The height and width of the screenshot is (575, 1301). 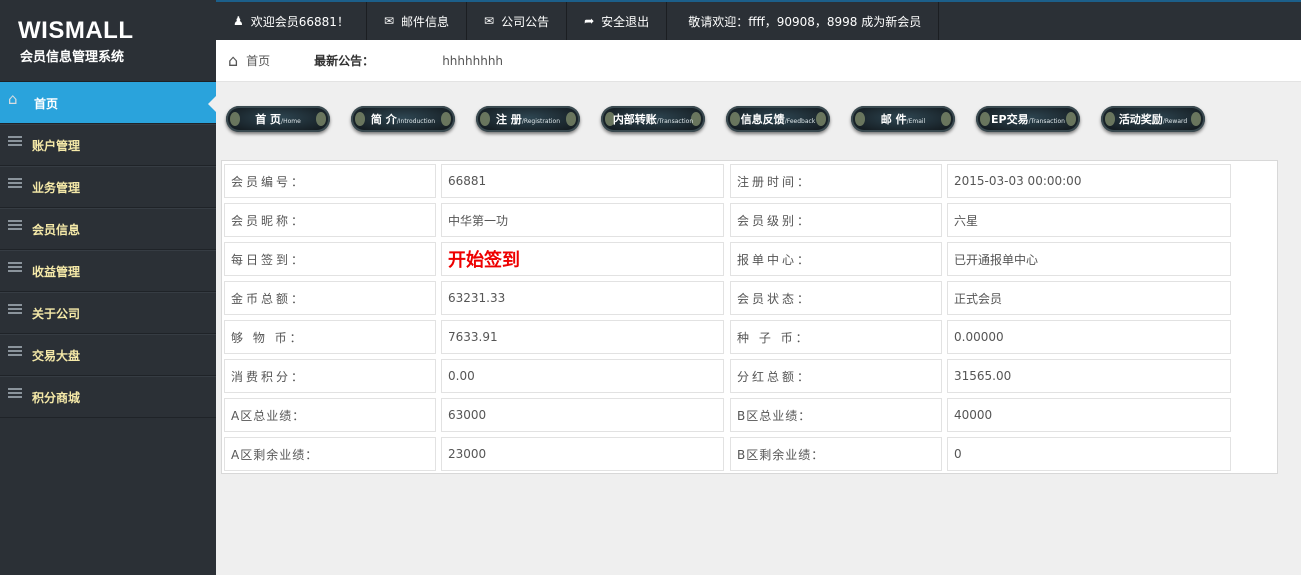 I want to click on field-value: 66881, so click(x=582, y=181).